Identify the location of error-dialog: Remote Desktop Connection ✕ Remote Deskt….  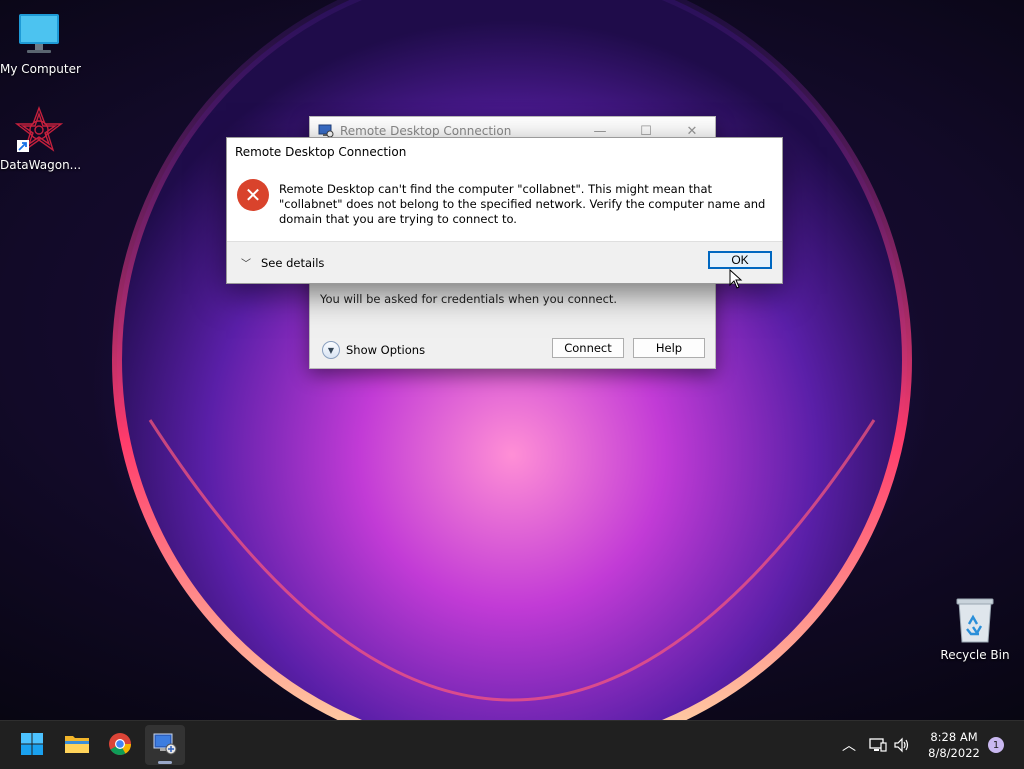
(504, 210).